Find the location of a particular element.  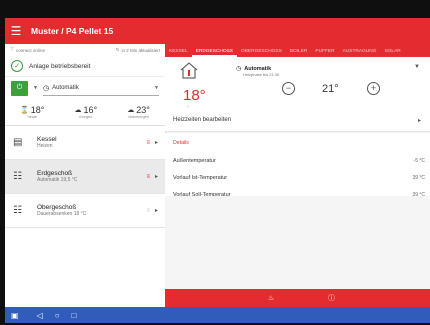

forecast-value: 16° is located at coordinates (90, 110).